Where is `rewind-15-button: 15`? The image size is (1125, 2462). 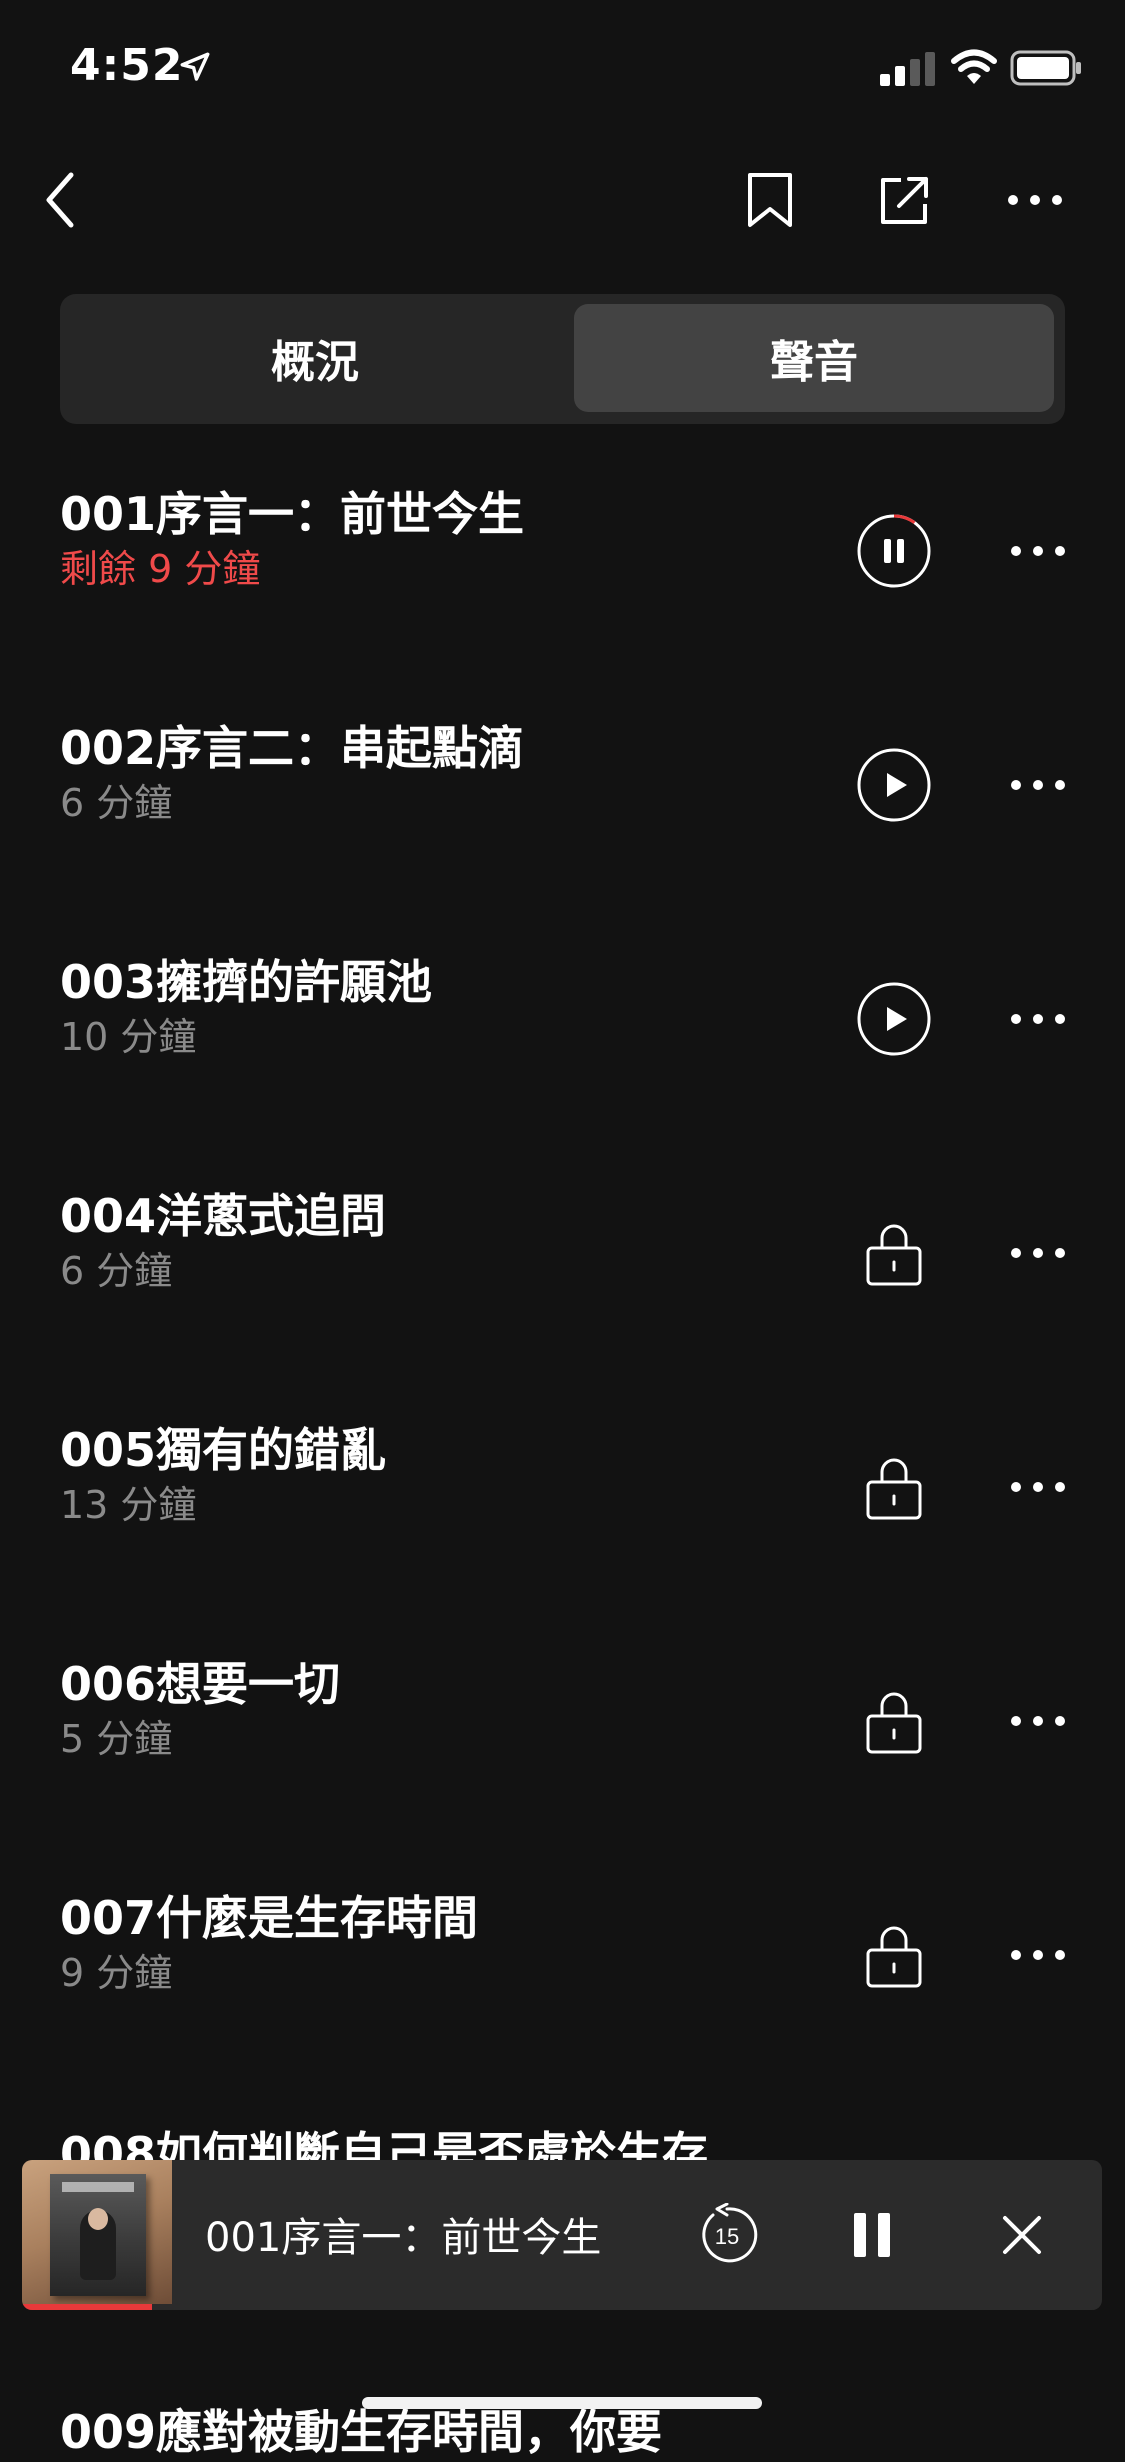 rewind-15-button: 15 is located at coordinates (727, 2235).